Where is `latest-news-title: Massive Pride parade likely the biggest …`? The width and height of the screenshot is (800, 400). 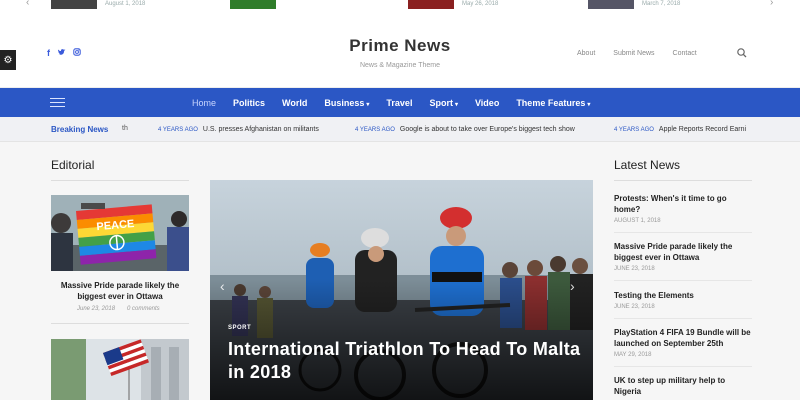
latest-news-title: Massive Pride parade likely the biggest … is located at coordinates (684, 252).